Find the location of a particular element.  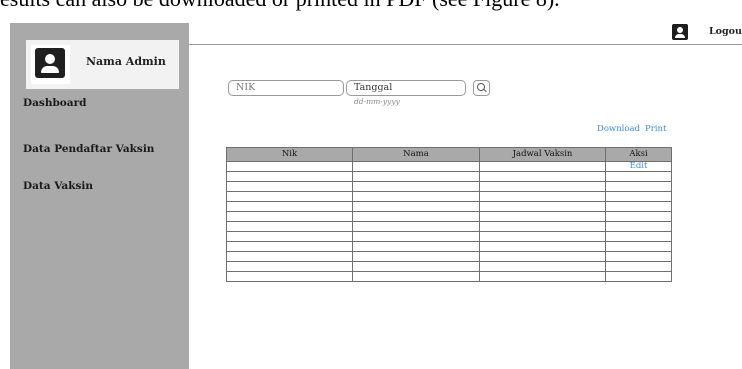

avatar is located at coordinates (50, 64).